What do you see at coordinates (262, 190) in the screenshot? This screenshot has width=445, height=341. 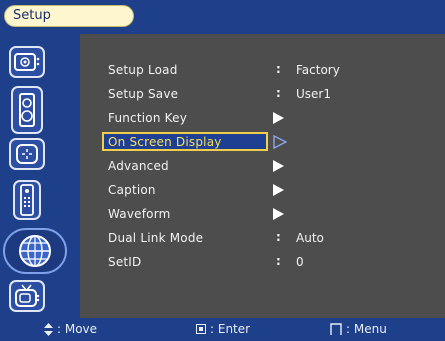 I see `menu-row-caption: Caption` at bounding box center [262, 190].